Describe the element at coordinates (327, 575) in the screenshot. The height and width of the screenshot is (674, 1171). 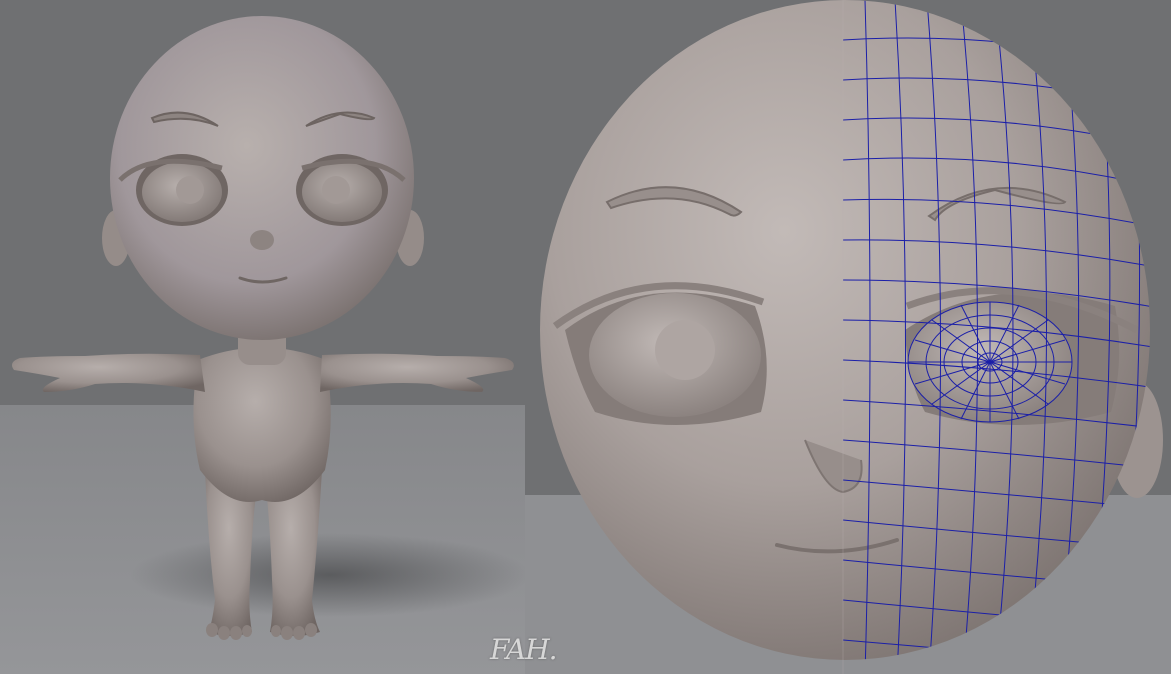
I see `floor-shadow` at that location.